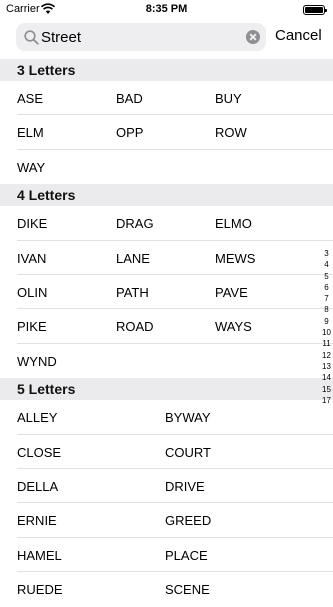  What do you see at coordinates (32, 292) in the screenshot?
I see `list-item: OLIN` at bounding box center [32, 292].